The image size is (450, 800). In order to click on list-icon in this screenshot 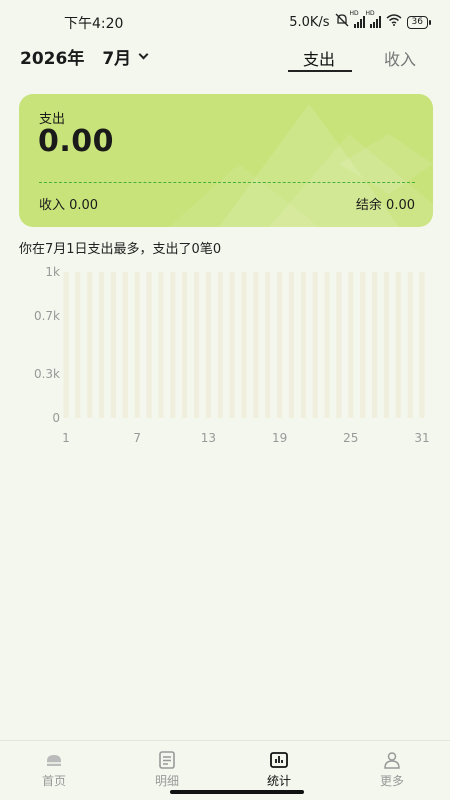, I will do `click(167, 760)`.